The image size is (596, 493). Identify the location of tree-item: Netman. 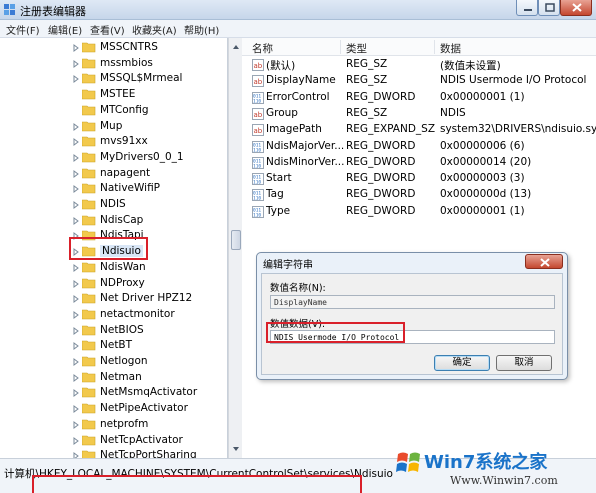
(113, 378).